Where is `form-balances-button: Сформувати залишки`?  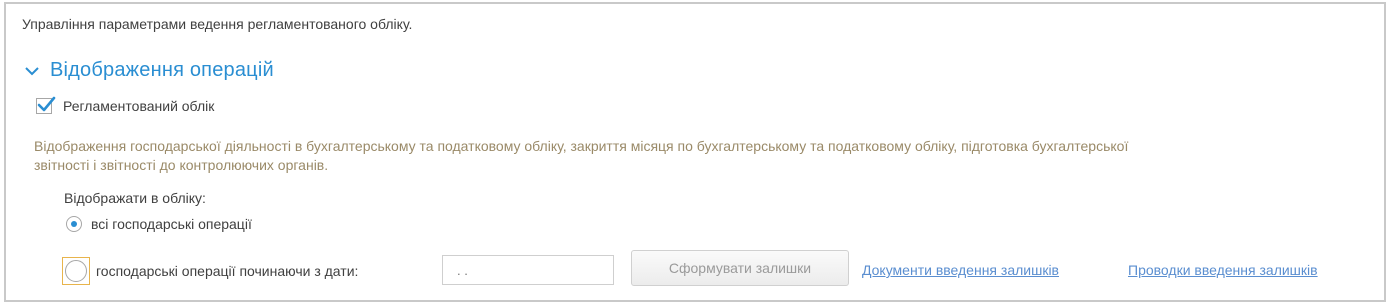 form-balances-button: Сформувати залишки is located at coordinates (740, 268).